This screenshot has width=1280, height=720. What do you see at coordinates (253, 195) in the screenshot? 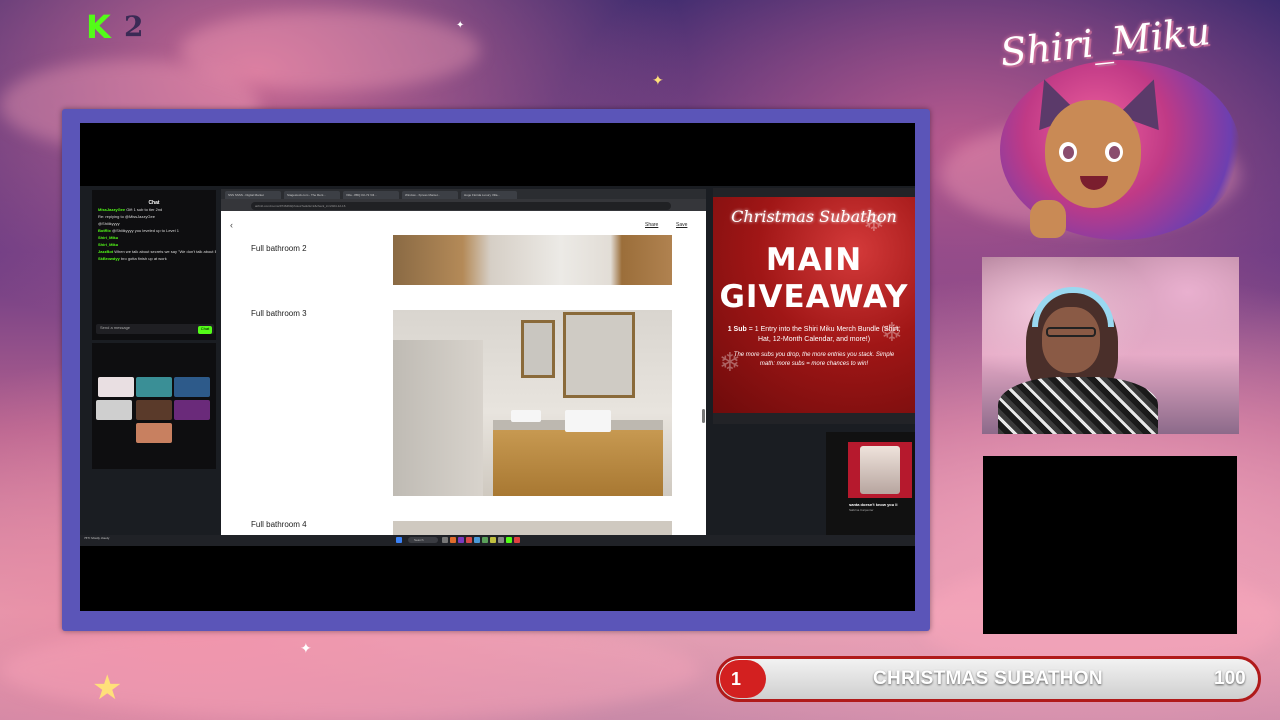
I see `browser-tab: SSS SSSS - Digital Market` at bounding box center [253, 195].